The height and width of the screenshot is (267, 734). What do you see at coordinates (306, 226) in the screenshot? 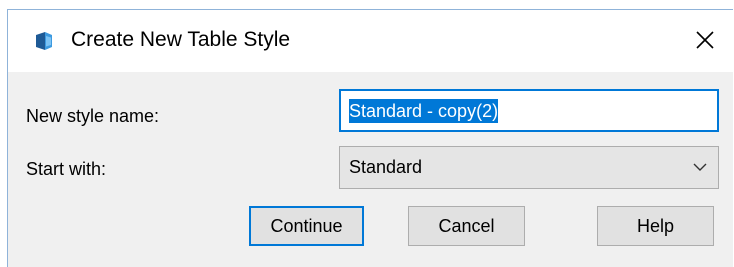
I see `continue-button: Continue` at bounding box center [306, 226].